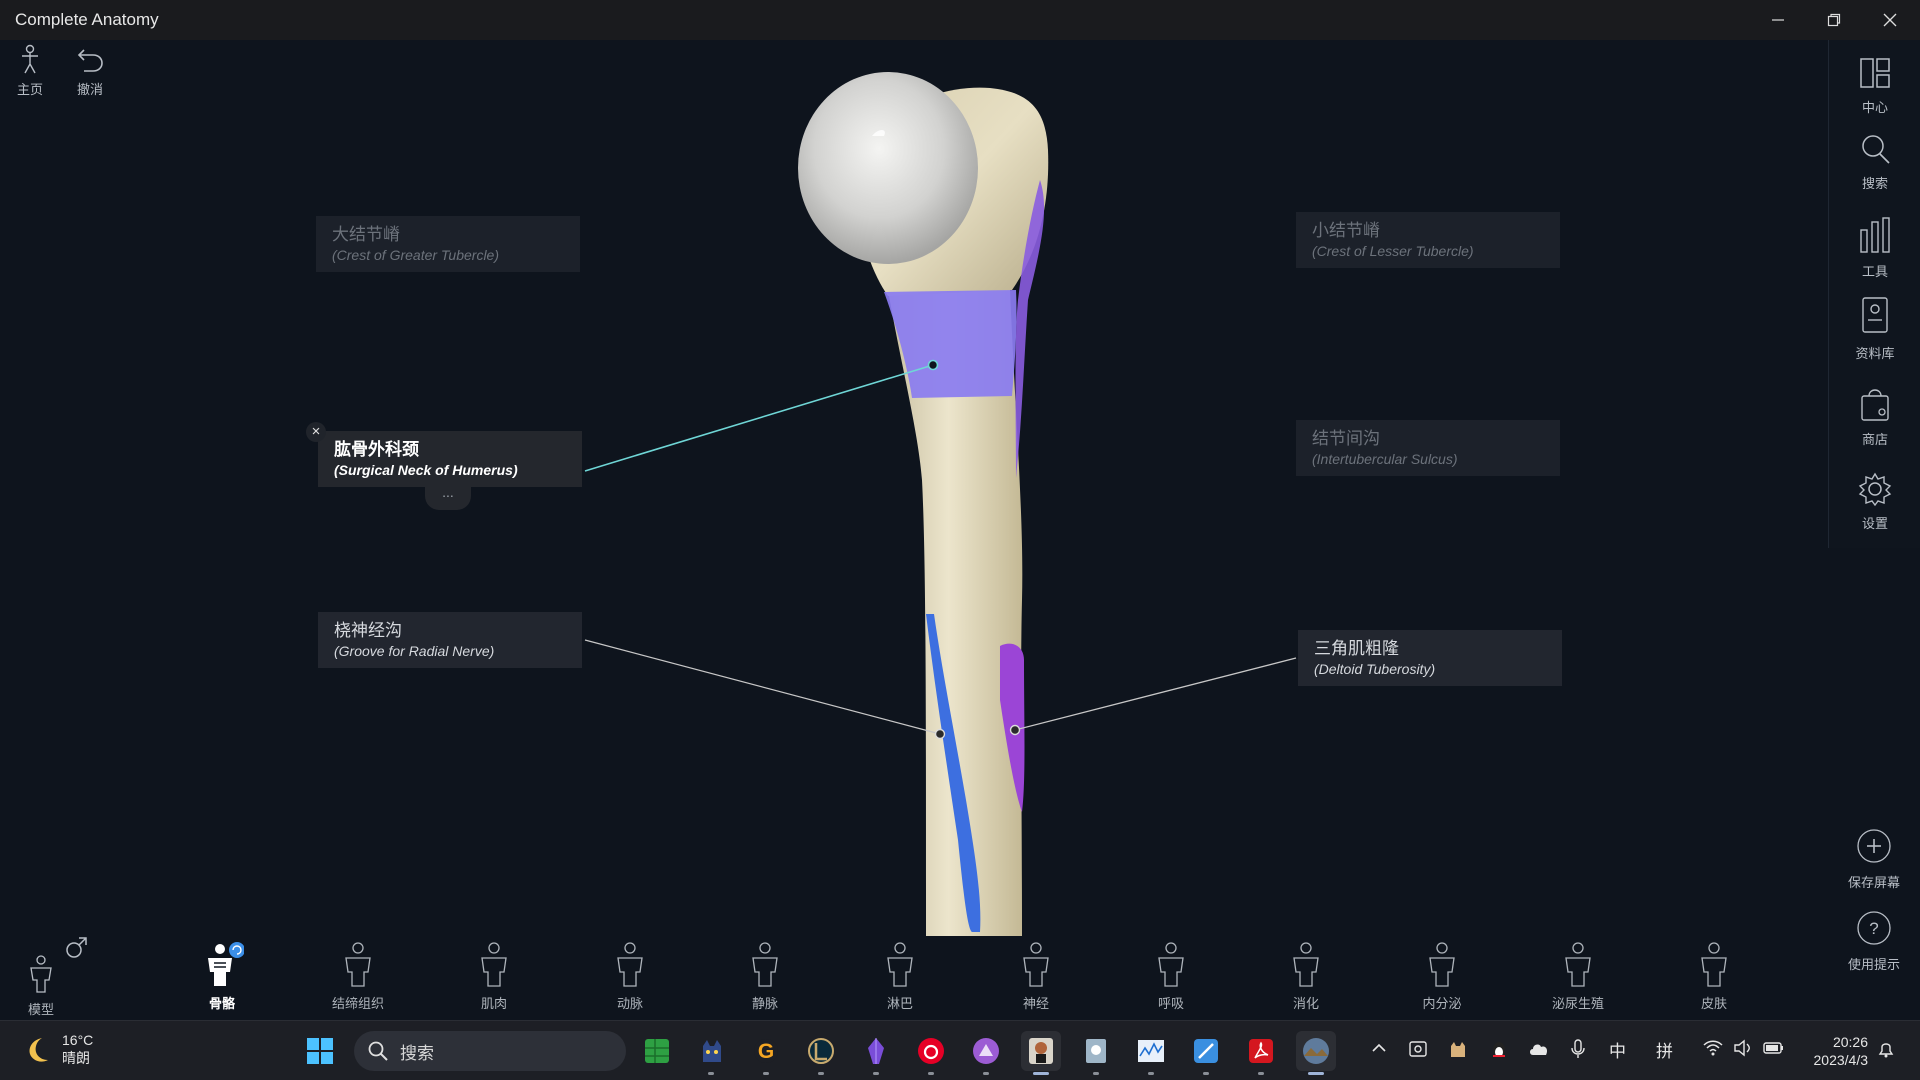 The width and height of the screenshot is (1920, 1080). Describe the element at coordinates (1096, 1053) in the screenshot. I see `taskbar-app-notes` at that location.